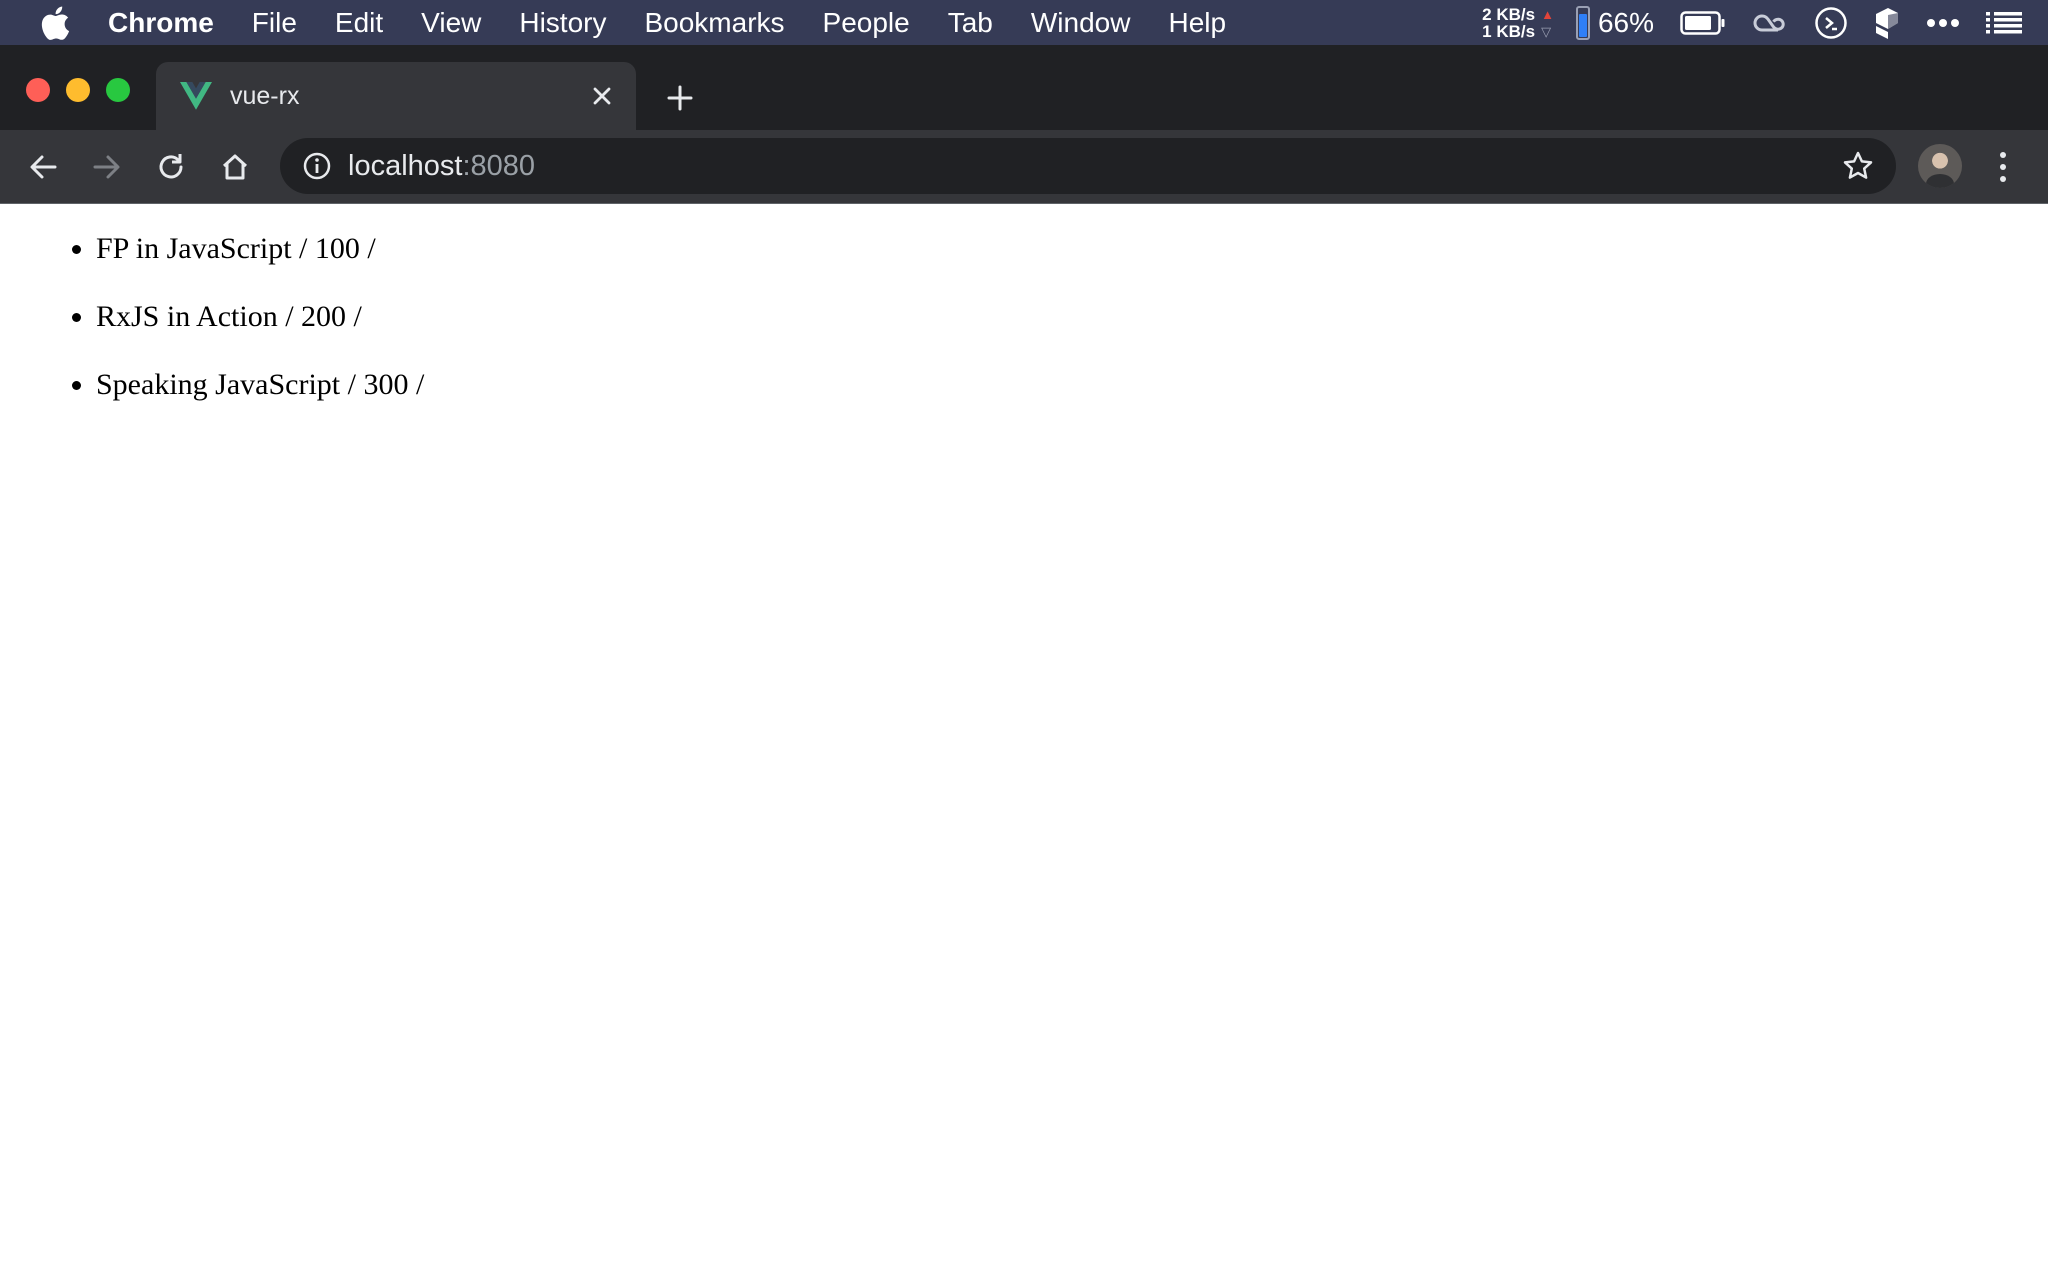 The width and height of the screenshot is (2048, 1280). What do you see at coordinates (118, 90) in the screenshot?
I see `window-maximize-button` at bounding box center [118, 90].